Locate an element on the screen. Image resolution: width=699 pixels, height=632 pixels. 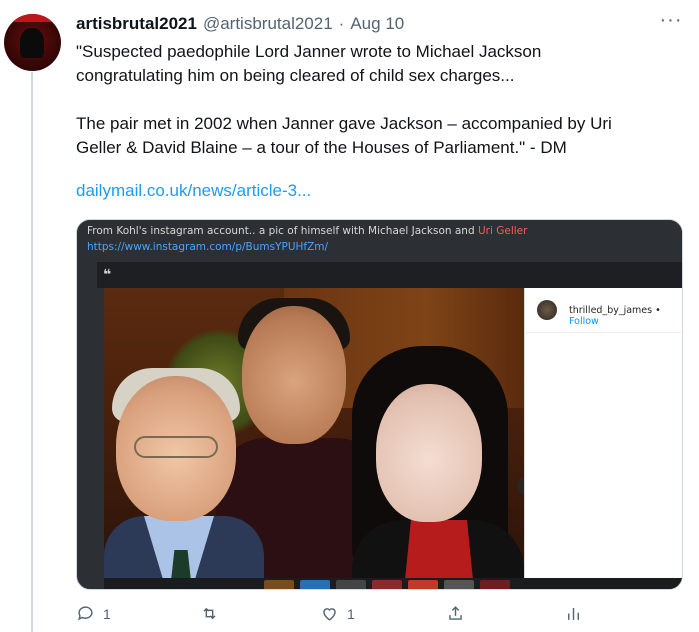
share-icon is located at coordinates (455, 613).